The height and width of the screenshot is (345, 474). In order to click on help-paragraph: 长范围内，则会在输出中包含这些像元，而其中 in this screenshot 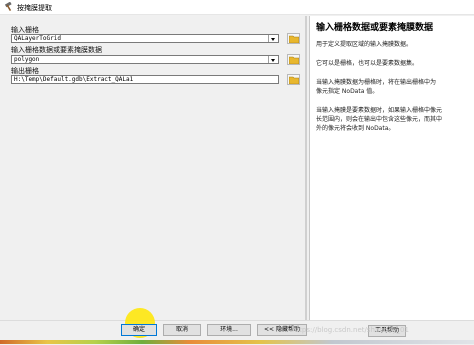, I will do `click(379, 119)`.